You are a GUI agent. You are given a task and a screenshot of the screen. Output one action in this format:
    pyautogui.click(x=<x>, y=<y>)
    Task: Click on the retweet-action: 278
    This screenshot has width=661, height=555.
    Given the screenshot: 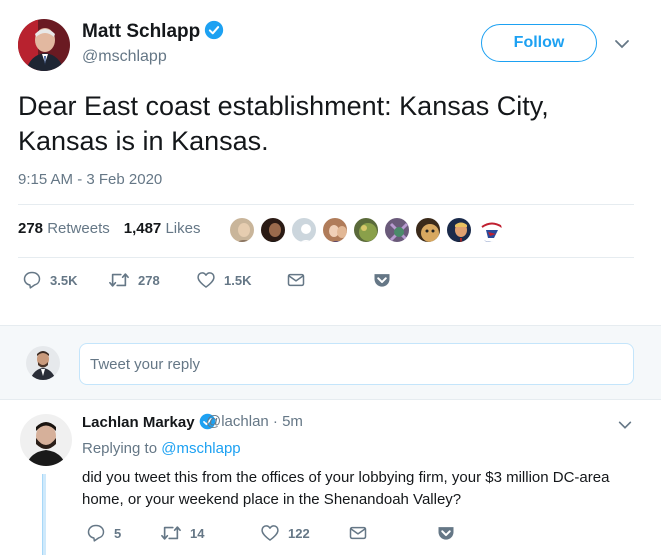 What is the action you would take?
    pyautogui.click(x=134, y=280)
    